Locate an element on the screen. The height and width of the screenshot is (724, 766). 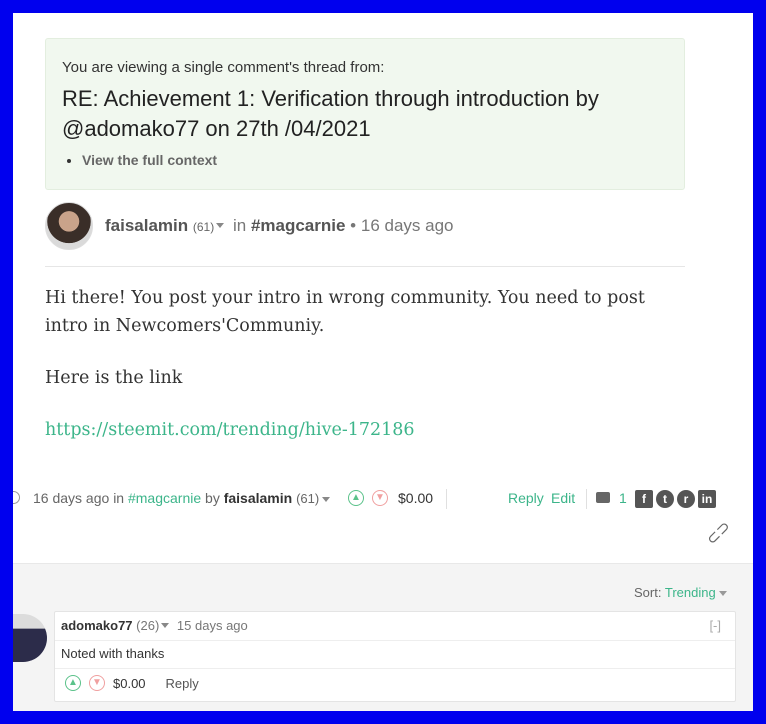
twitter-icon: t is located at coordinates (665, 499).